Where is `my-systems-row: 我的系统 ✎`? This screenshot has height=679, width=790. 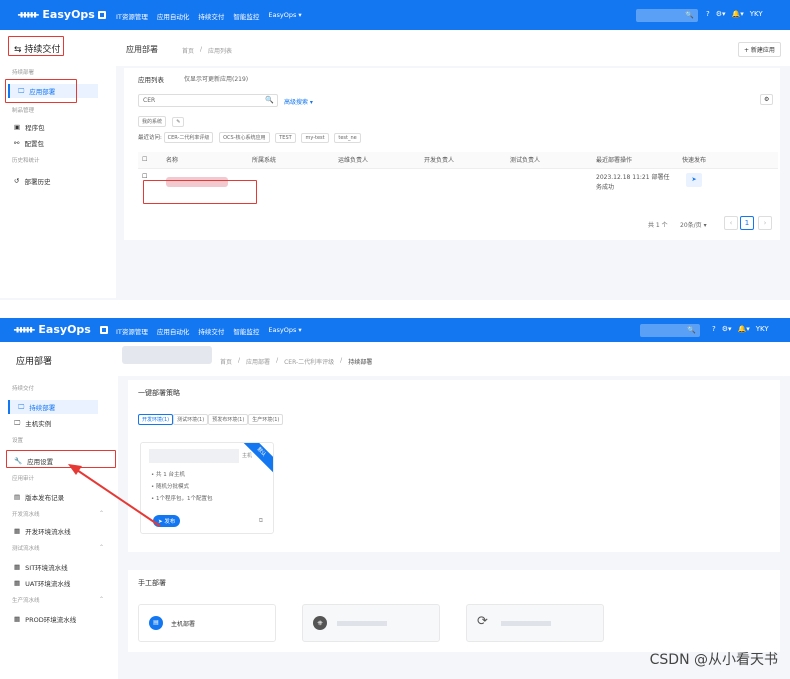 my-systems-row: 我的系统 ✎ is located at coordinates (163, 121).